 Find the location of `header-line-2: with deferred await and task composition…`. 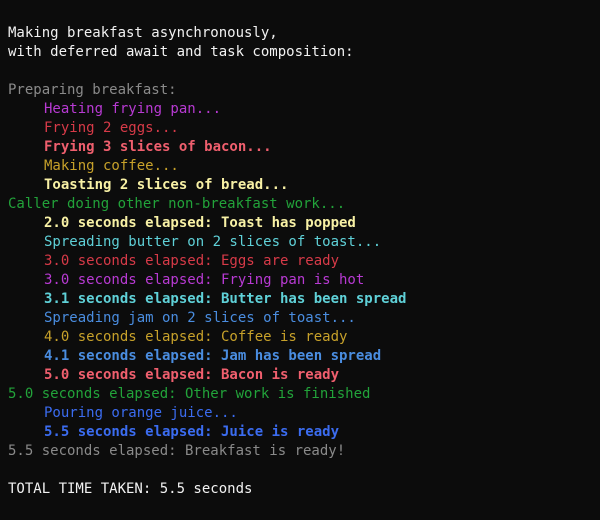

header-line-2: with deferred await and task composition… is located at coordinates (181, 52).